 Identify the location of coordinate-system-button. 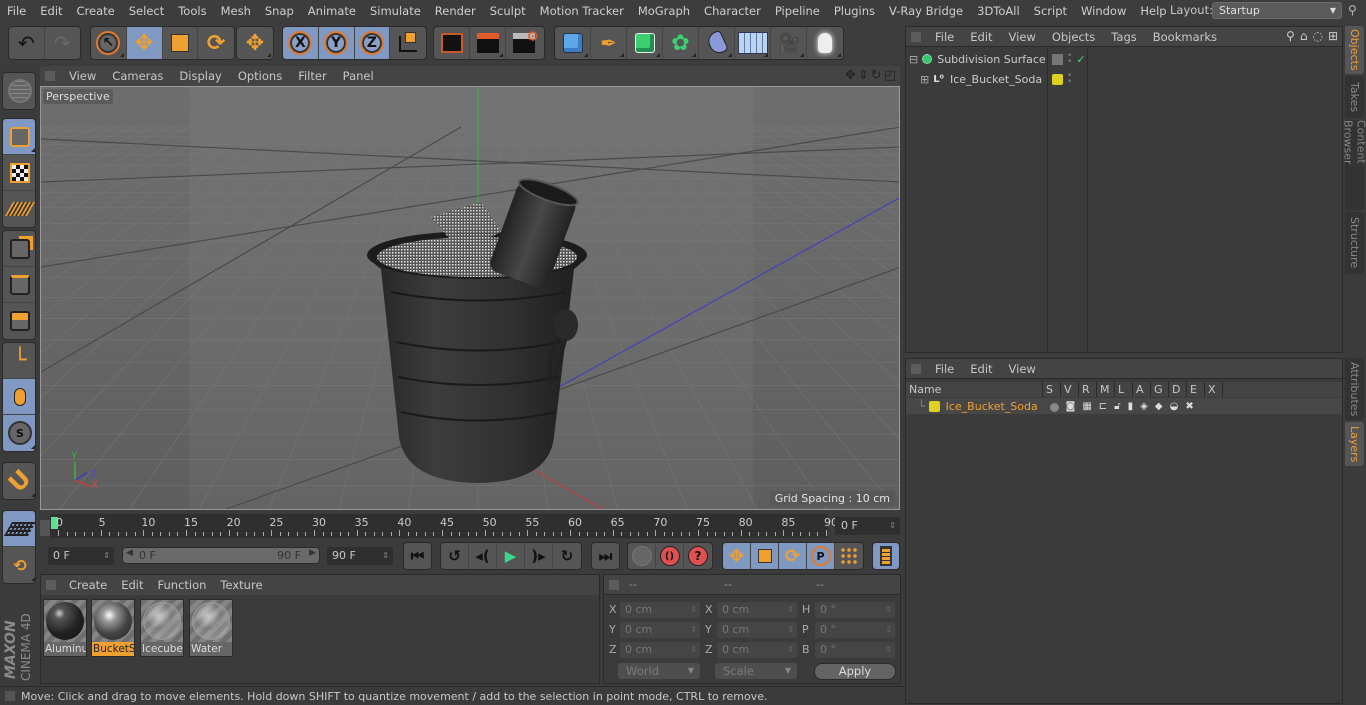
(408, 43).